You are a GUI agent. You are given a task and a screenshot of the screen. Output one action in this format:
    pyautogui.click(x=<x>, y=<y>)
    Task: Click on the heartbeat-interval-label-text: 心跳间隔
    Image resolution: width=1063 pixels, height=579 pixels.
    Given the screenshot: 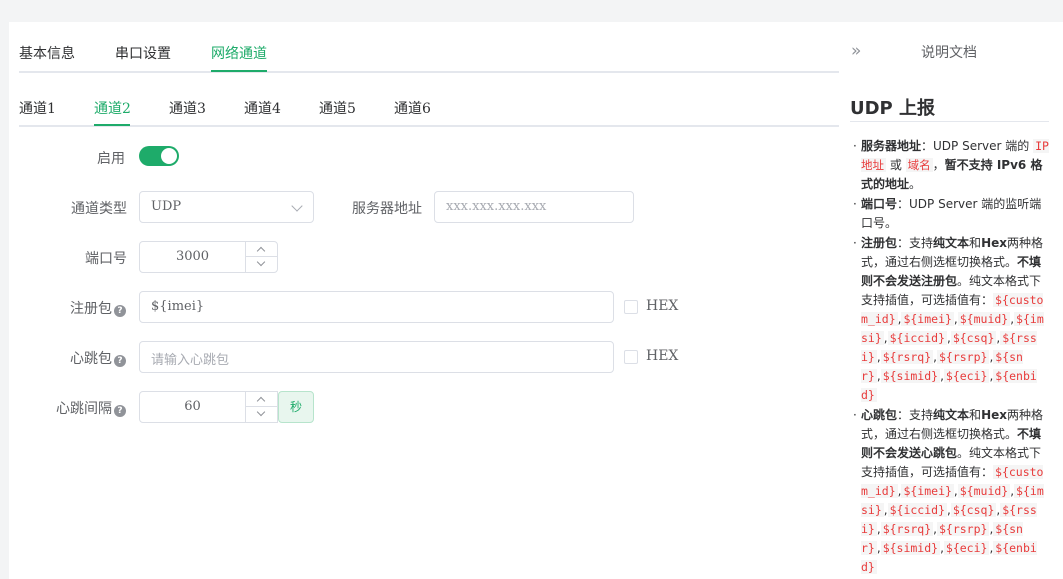 What is the action you would take?
    pyautogui.click(x=84, y=409)
    